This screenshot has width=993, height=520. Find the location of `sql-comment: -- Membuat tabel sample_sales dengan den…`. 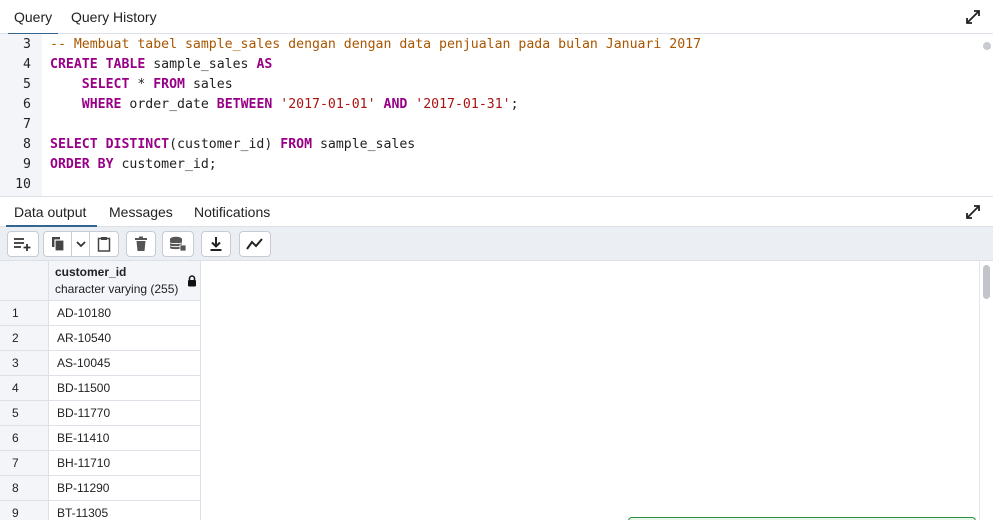

sql-comment: -- Membuat tabel sample_sales dengan den… is located at coordinates (376, 44).